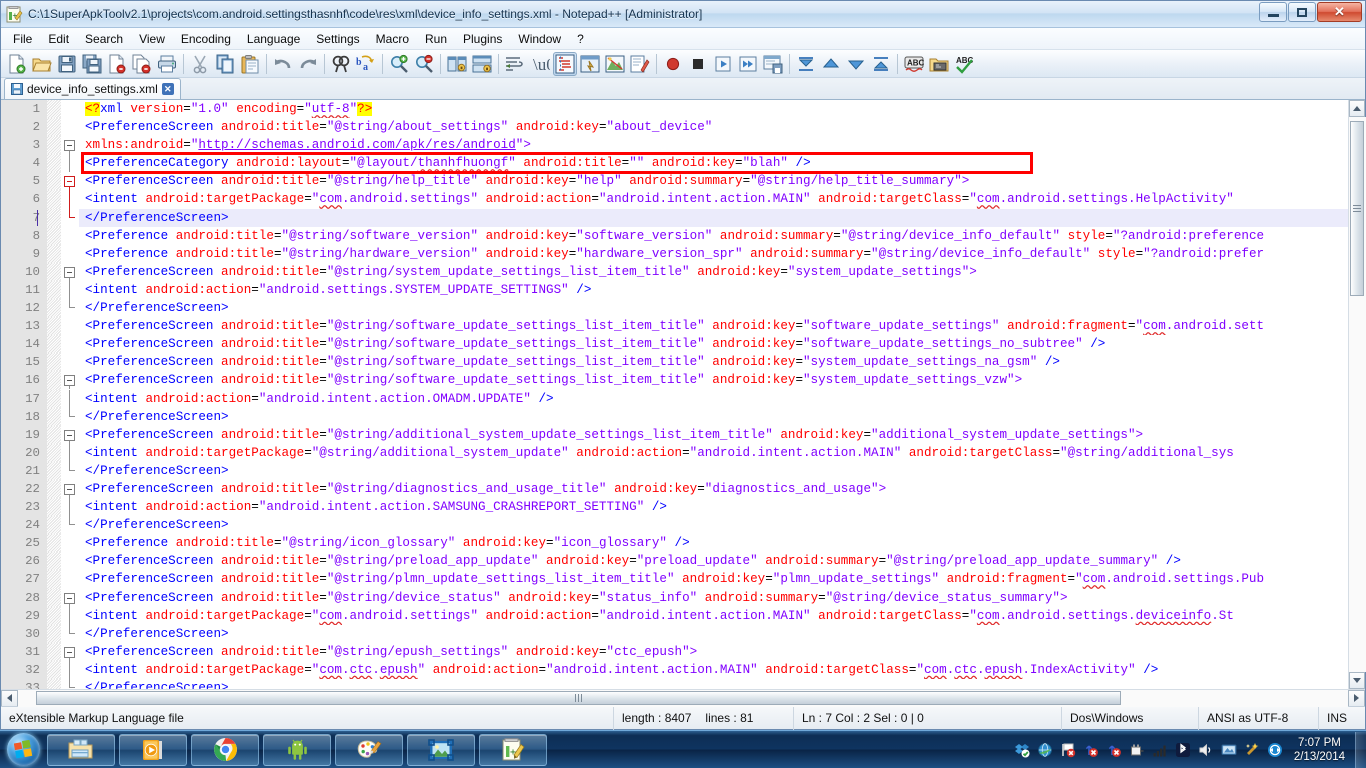  What do you see at coordinates (615, 64) in the screenshot?
I see `toolbar-doc-map-button` at bounding box center [615, 64].